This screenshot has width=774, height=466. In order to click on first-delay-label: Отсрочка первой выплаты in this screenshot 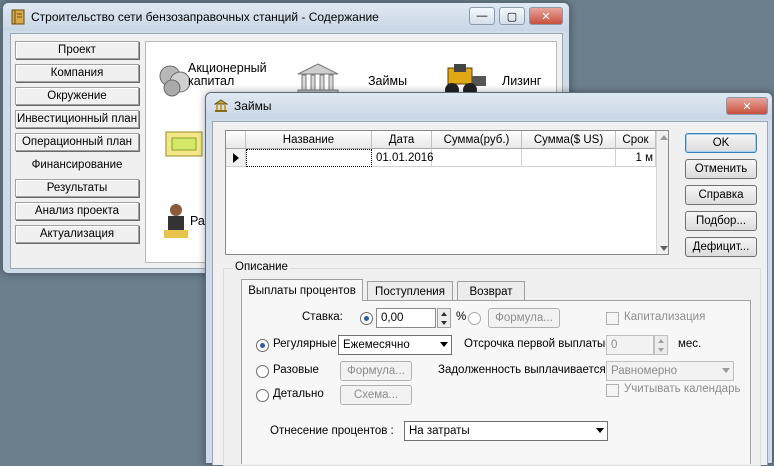, I will do `click(535, 344)`.